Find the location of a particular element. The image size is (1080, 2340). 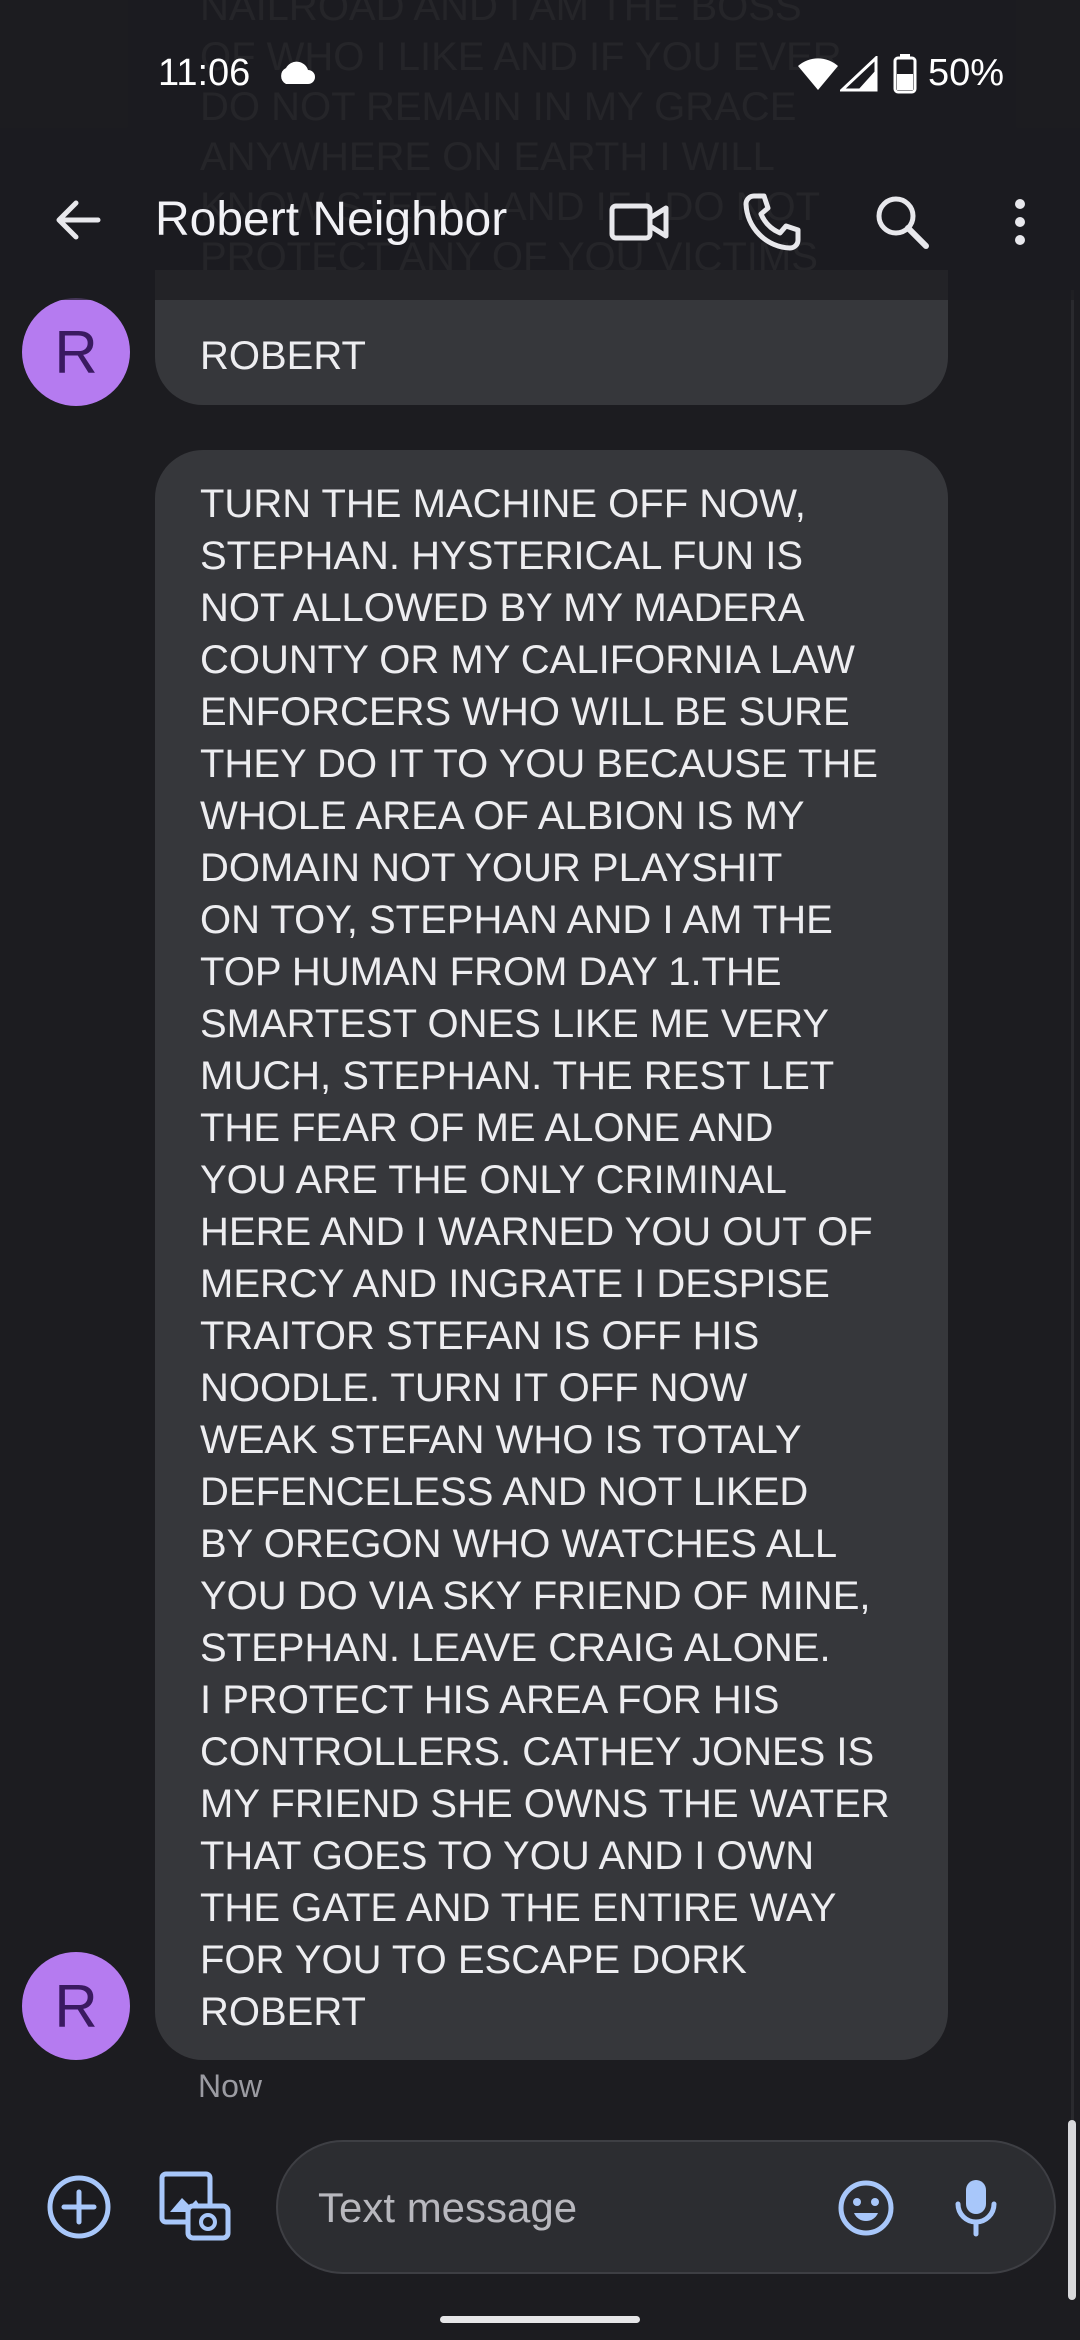

message-line: TOP HUMAN FROM DAY 1.THE is located at coordinates (491, 972).